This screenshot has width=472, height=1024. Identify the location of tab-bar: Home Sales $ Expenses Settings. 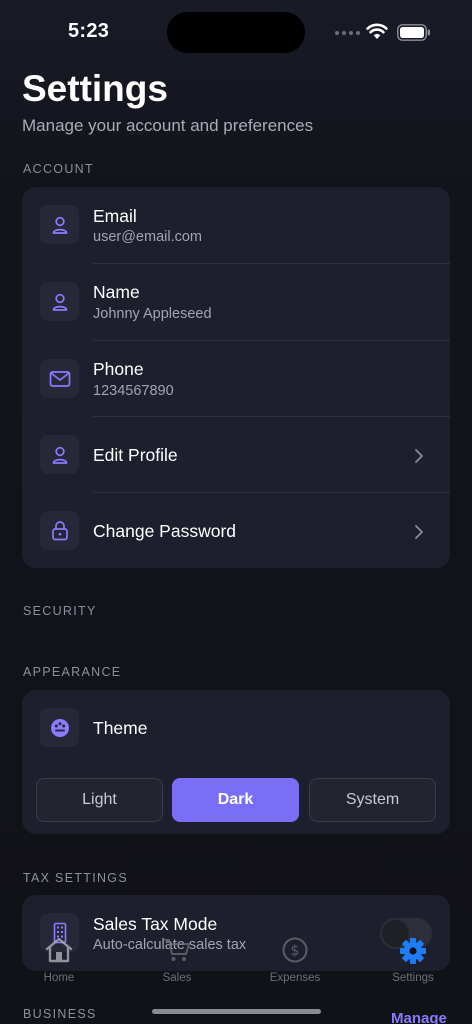
(236, 962).